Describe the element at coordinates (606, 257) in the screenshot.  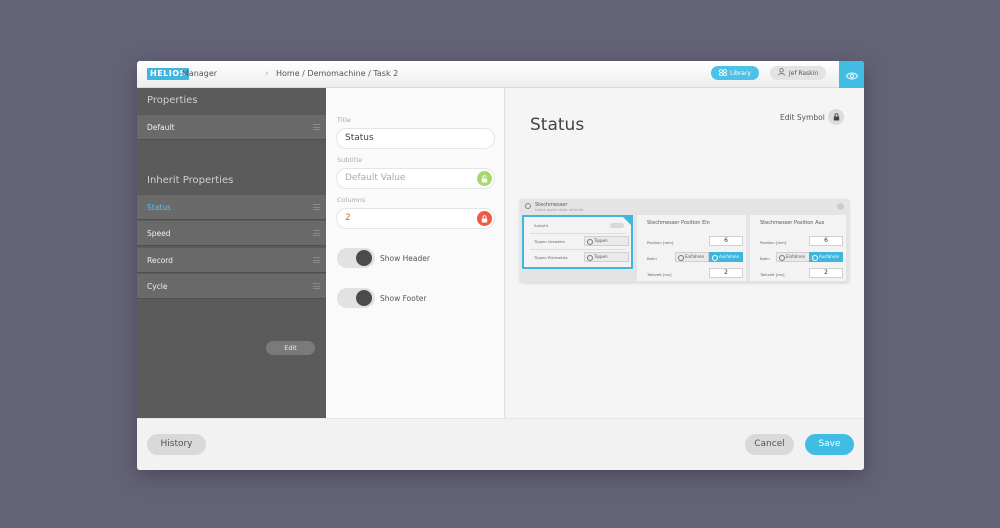
I see `jog-backward-button: Tippen` at that location.